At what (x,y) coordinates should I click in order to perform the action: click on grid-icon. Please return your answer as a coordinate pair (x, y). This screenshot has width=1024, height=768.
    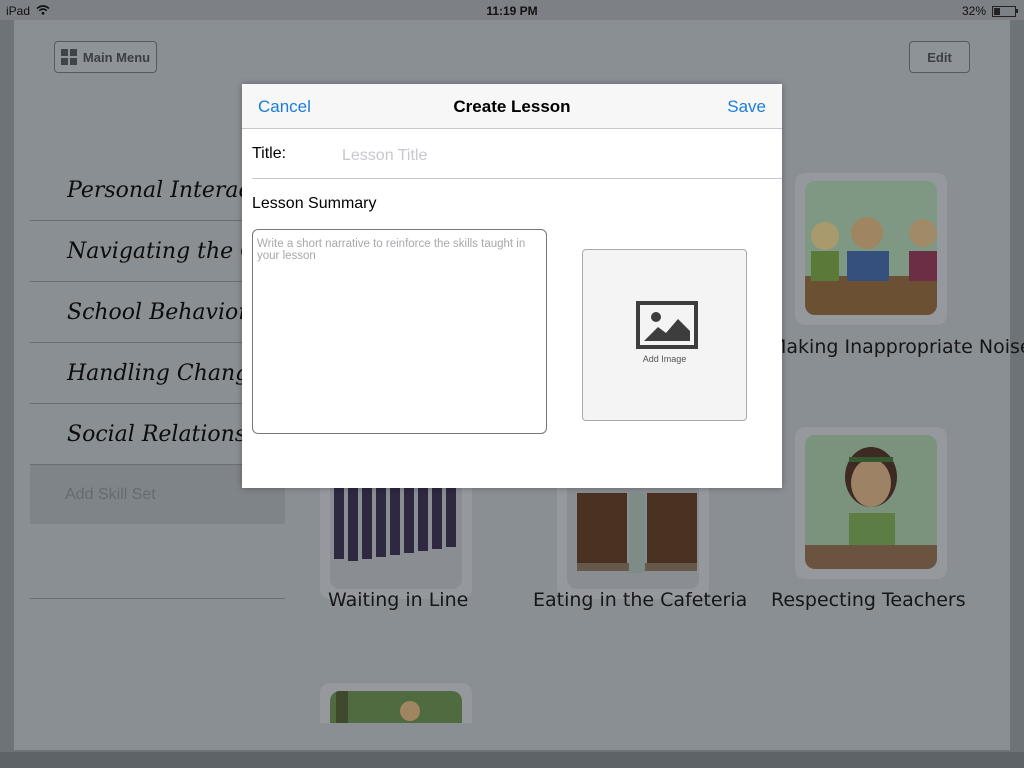
    Looking at the image, I should click on (68, 57).